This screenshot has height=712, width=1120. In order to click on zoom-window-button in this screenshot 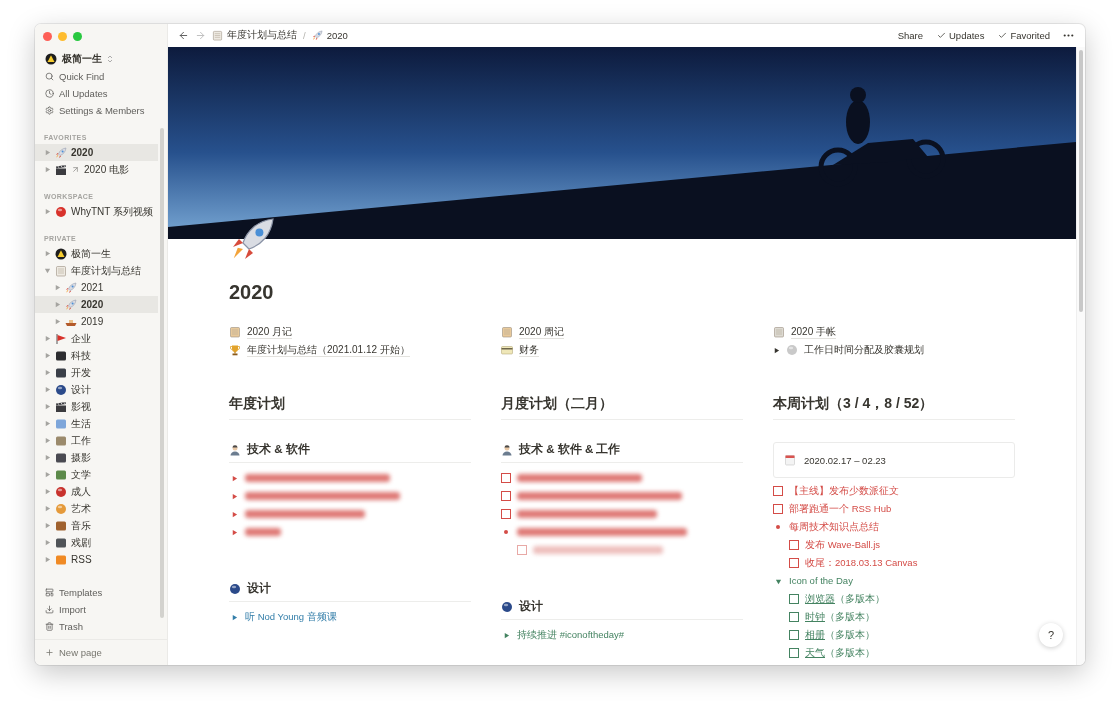, I will do `click(77, 36)`.